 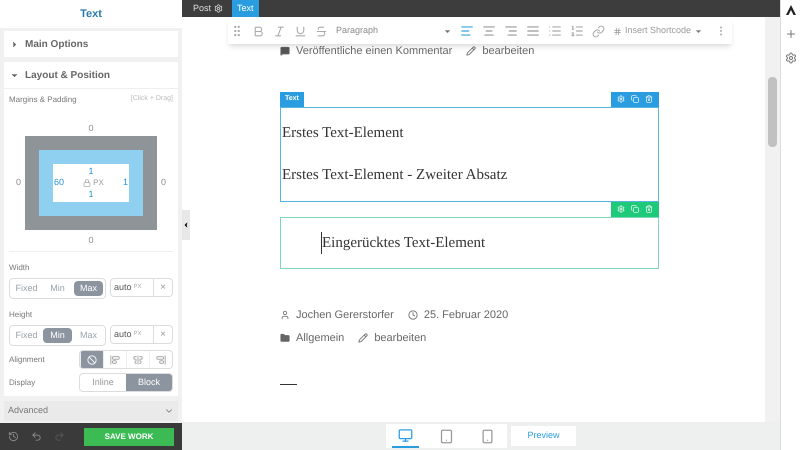 What do you see at coordinates (543, 436) in the screenshot?
I see `preview-button: Preview` at bounding box center [543, 436].